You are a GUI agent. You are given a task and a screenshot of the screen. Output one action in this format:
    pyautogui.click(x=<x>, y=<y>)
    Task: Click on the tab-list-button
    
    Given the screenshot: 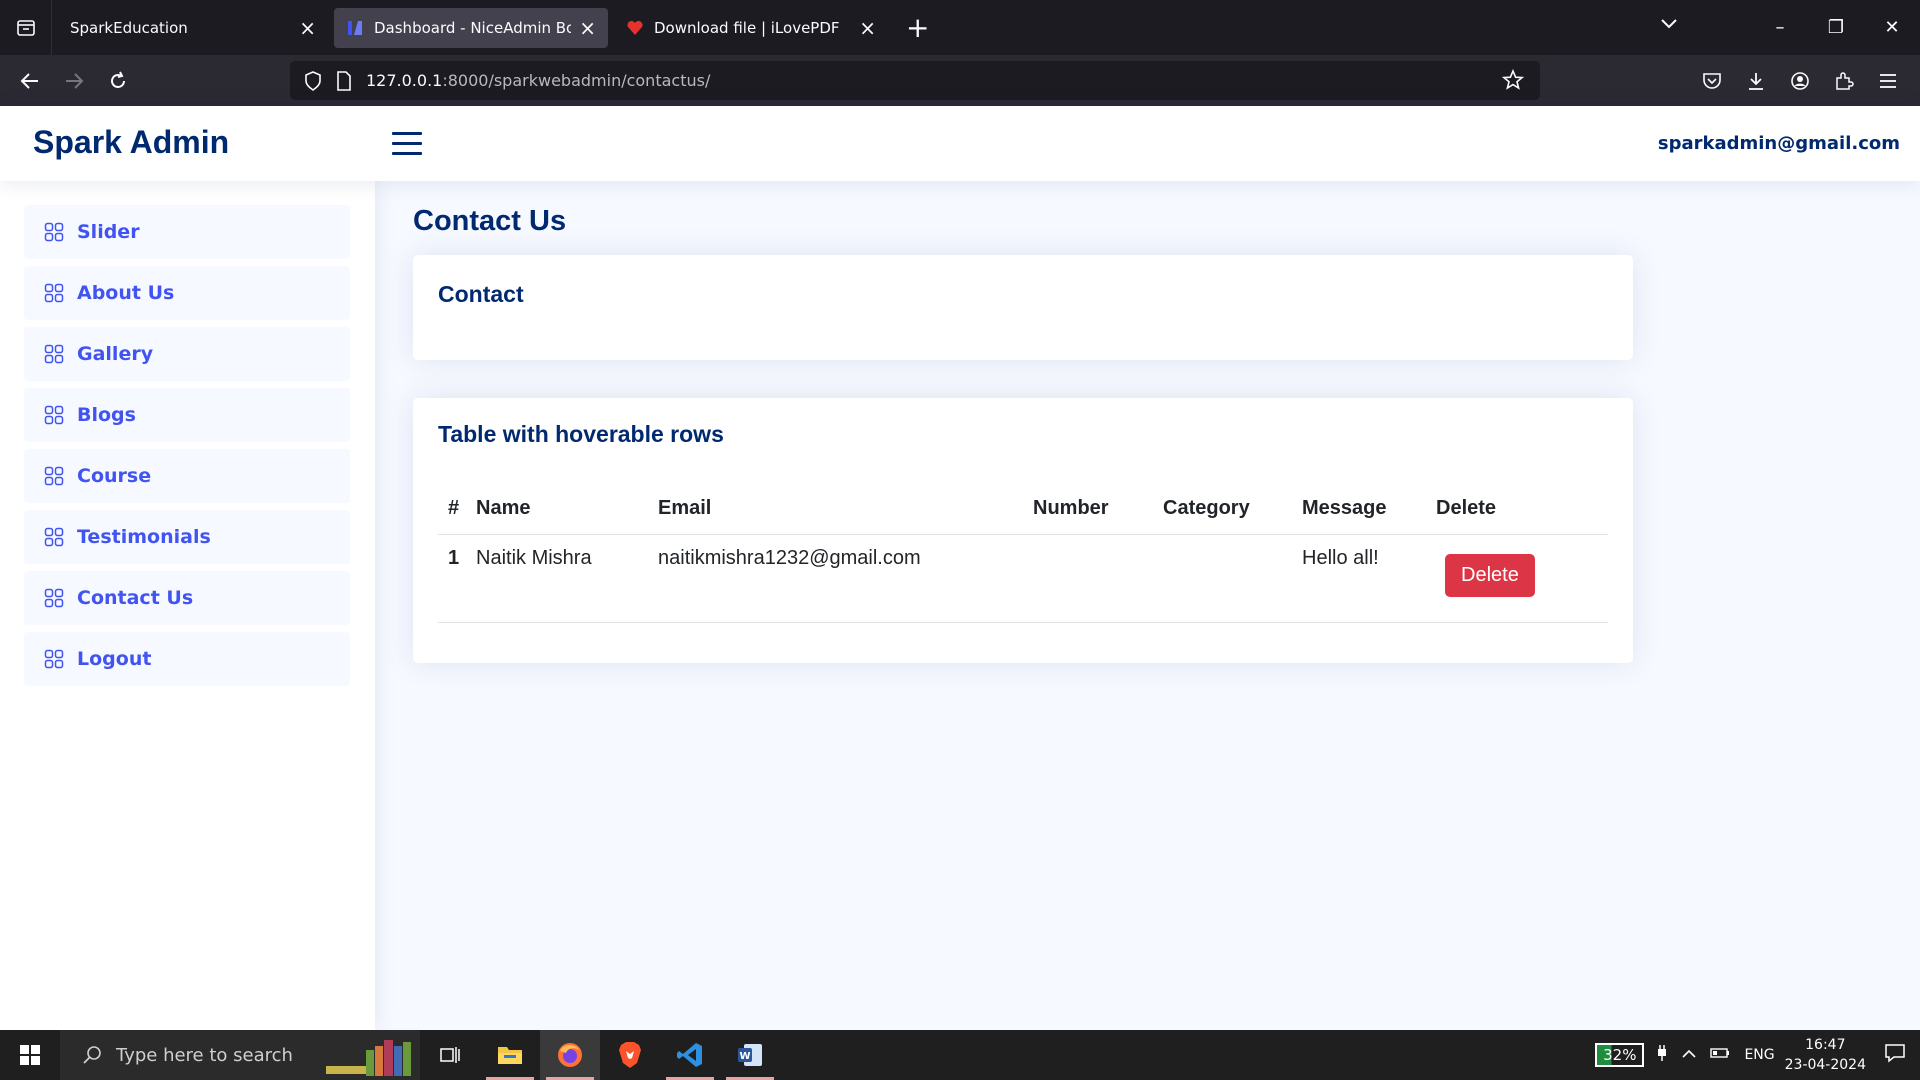 What is the action you would take?
    pyautogui.click(x=26, y=27)
    